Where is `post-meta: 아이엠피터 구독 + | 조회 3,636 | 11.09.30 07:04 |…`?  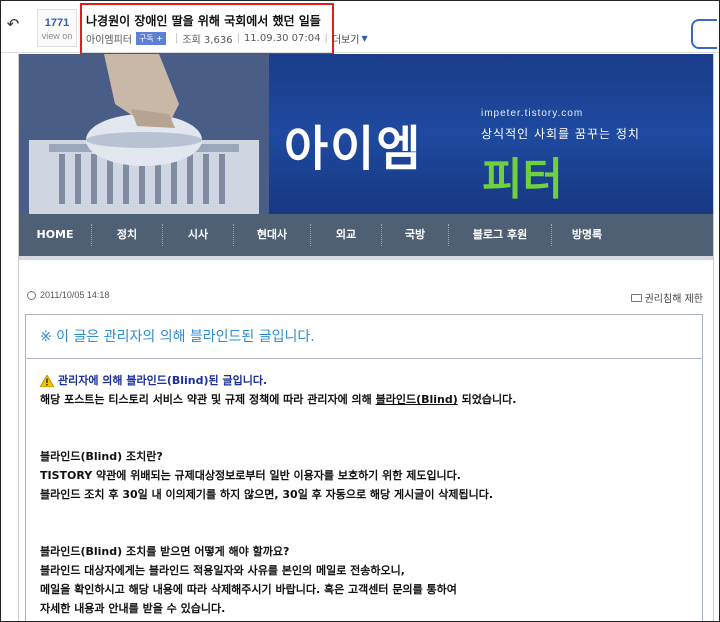 post-meta: 아이엠피터 구독 + | 조회 3,636 | 11.09.30 07:04 |… is located at coordinates (227, 38).